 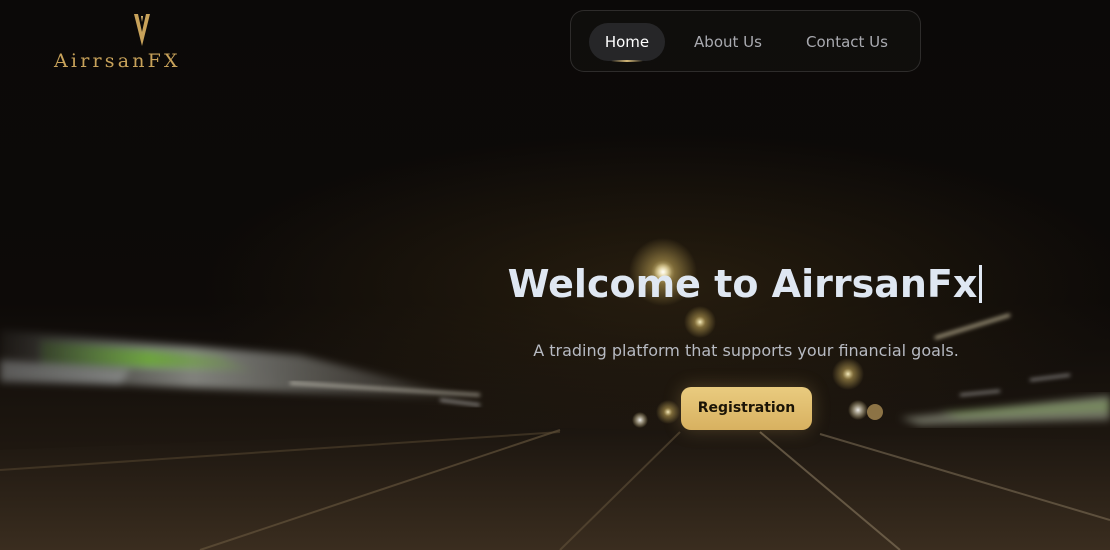 I want to click on hero-title: Welcome to AirrsanFx, so click(x=745, y=284).